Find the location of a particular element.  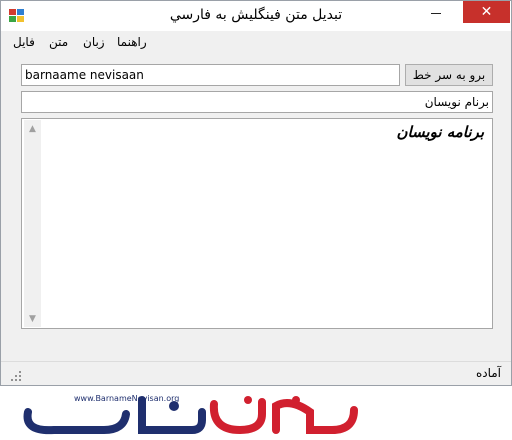

title-bar: تبديل متن فينگليش به فارسي ✕ is located at coordinates (256, 16).